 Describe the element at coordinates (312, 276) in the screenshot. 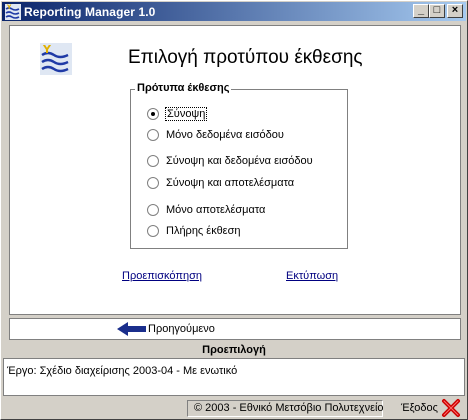

I see `print-link: Εκτύπωση` at that location.